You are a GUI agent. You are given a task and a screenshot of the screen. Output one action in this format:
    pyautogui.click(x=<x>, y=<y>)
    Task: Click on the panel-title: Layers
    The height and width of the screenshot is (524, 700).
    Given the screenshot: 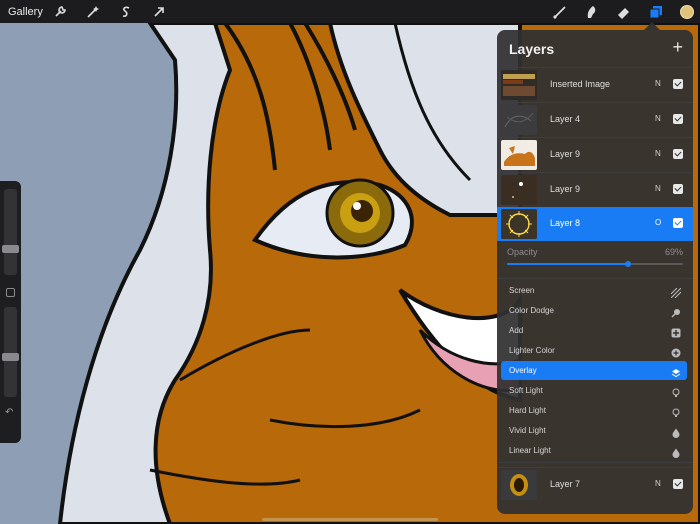 What is the action you would take?
    pyautogui.click(x=532, y=49)
    